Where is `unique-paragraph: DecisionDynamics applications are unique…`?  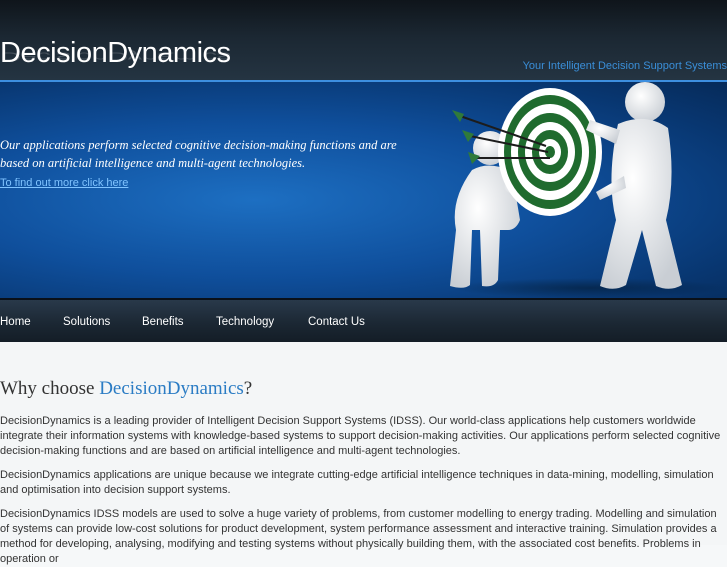
unique-paragraph: DecisionDynamics applications are unique… is located at coordinates (357, 482).